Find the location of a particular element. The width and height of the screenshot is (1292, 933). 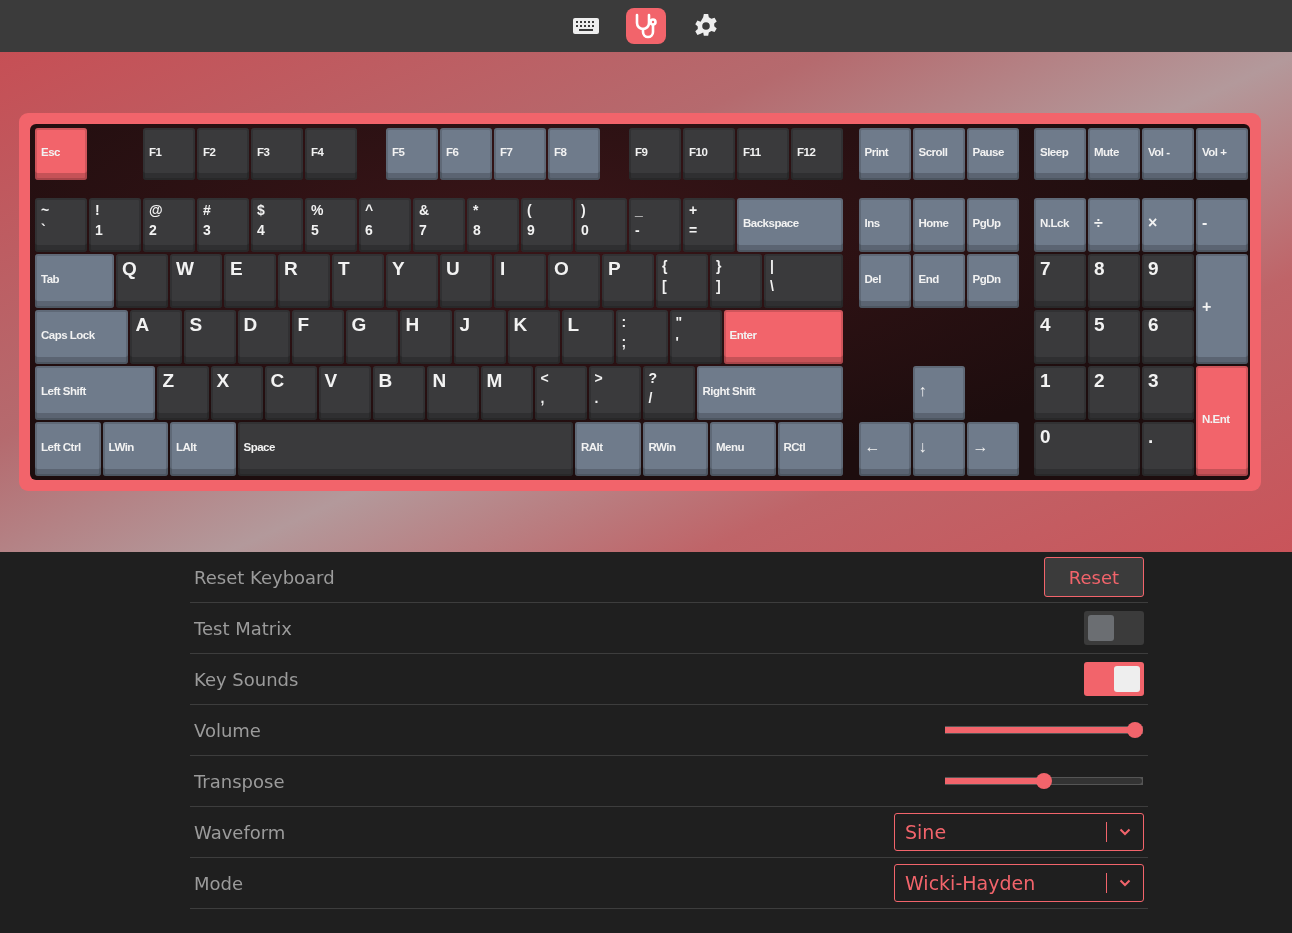

key: Space is located at coordinates (405, 449).